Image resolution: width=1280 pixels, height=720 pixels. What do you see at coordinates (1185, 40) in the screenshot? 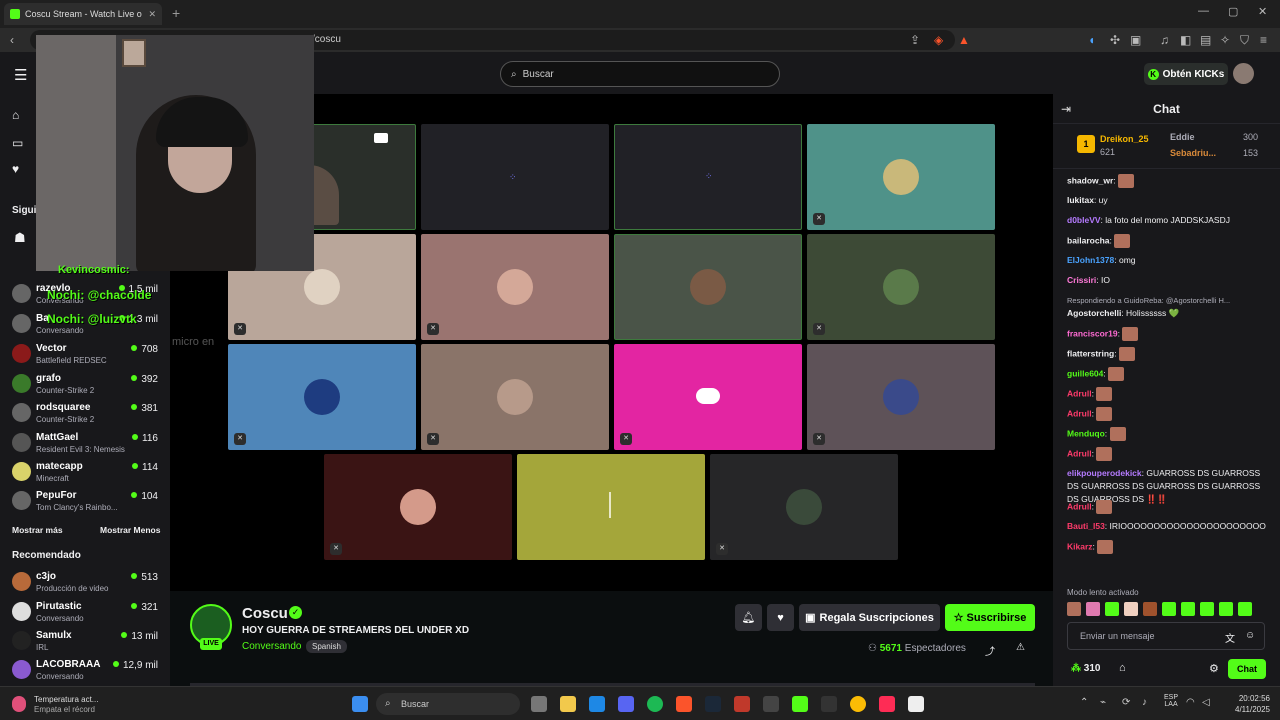
I see `sidebar-toggle-icon: ◧` at bounding box center [1185, 40].